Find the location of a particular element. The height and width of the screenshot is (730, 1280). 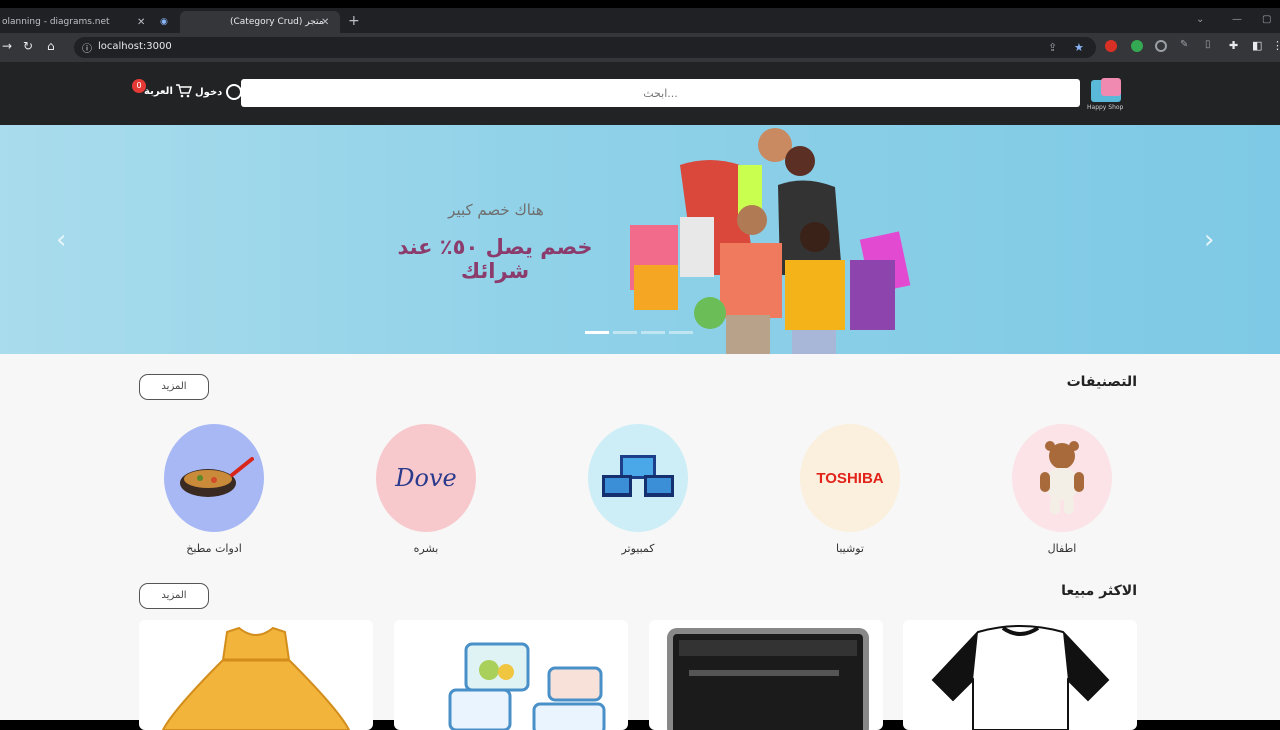

computer-icon is located at coordinates (638, 476).